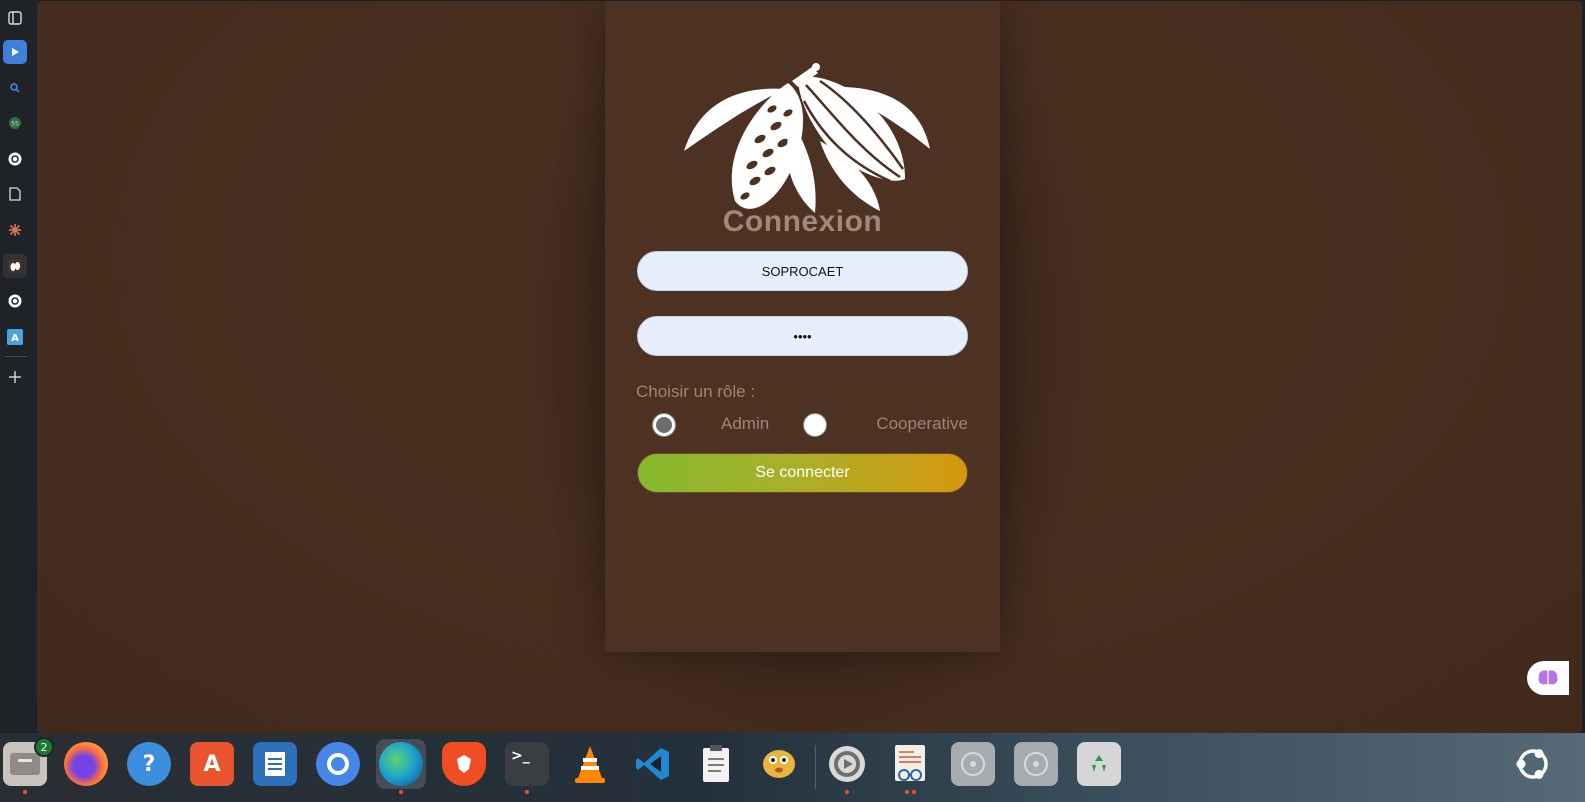  Describe the element at coordinates (15, 194) in the screenshot. I see `document-icon` at that location.